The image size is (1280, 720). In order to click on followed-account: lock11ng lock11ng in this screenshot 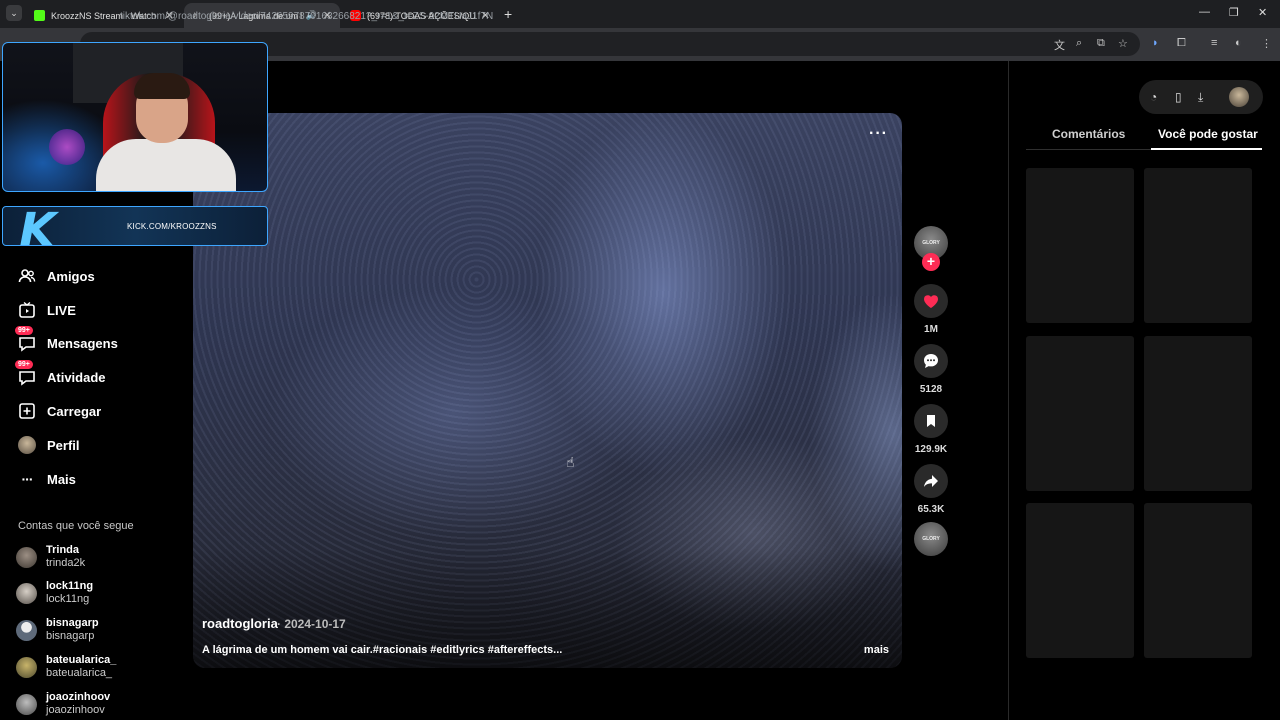, I will do `click(54, 593)`.